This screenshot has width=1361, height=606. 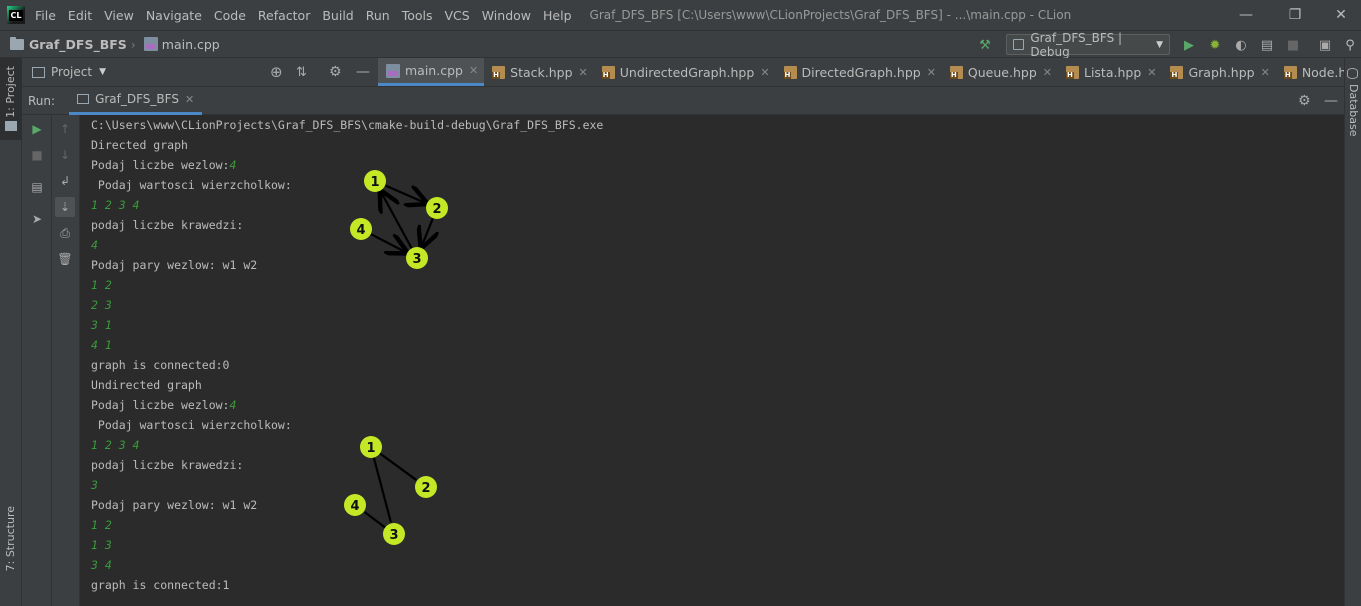 What do you see at coordinates (101, 565) in the screenshot?
I see `console-line: 3 4` at bounding box center [101, 565].